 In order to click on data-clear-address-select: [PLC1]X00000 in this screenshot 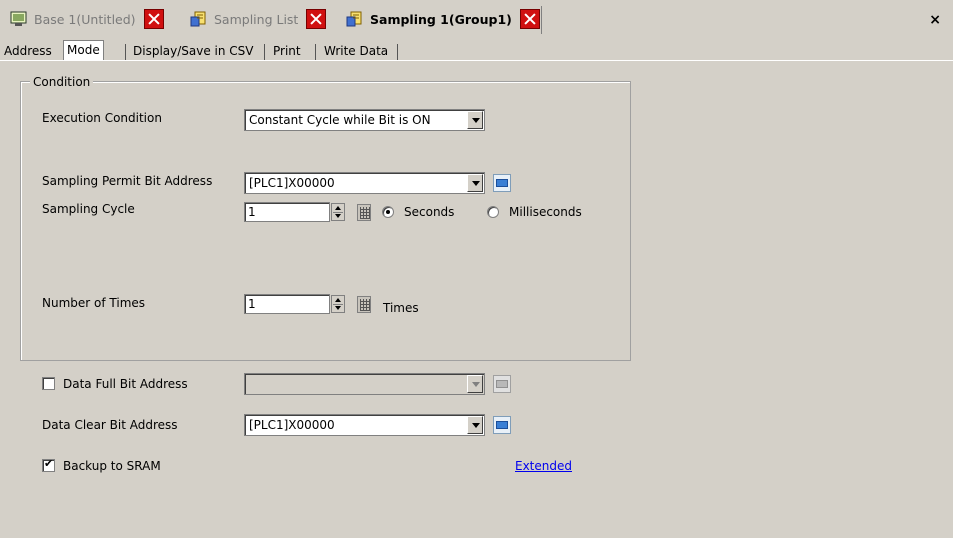, I will do `click(364, 425)`.